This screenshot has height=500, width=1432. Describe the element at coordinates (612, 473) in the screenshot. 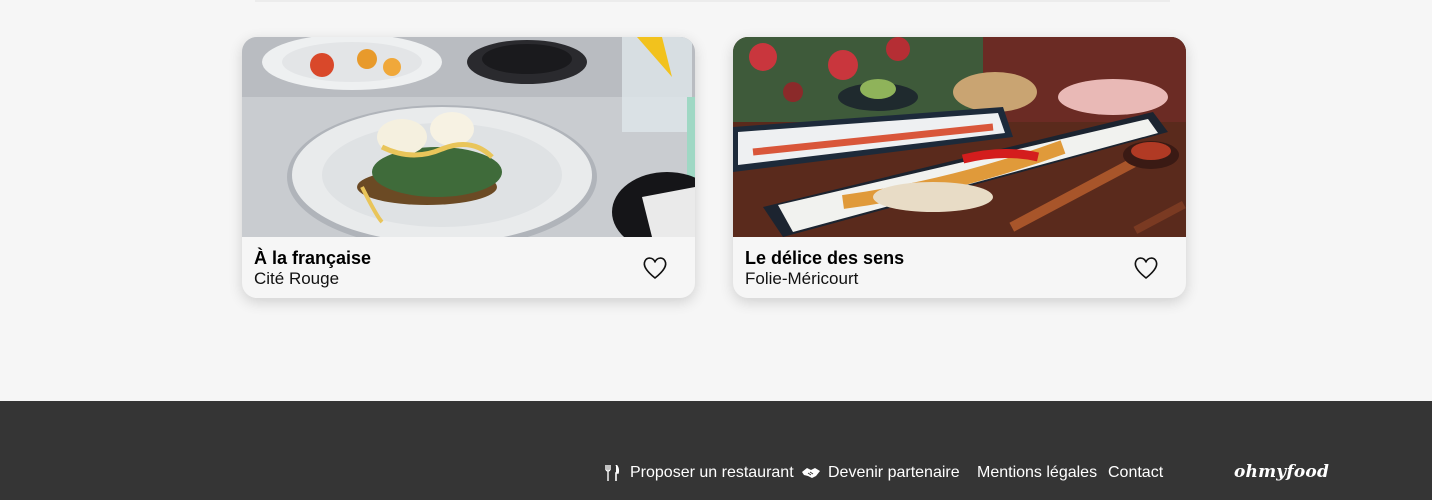

I see `fork-knife-icon` at that location.